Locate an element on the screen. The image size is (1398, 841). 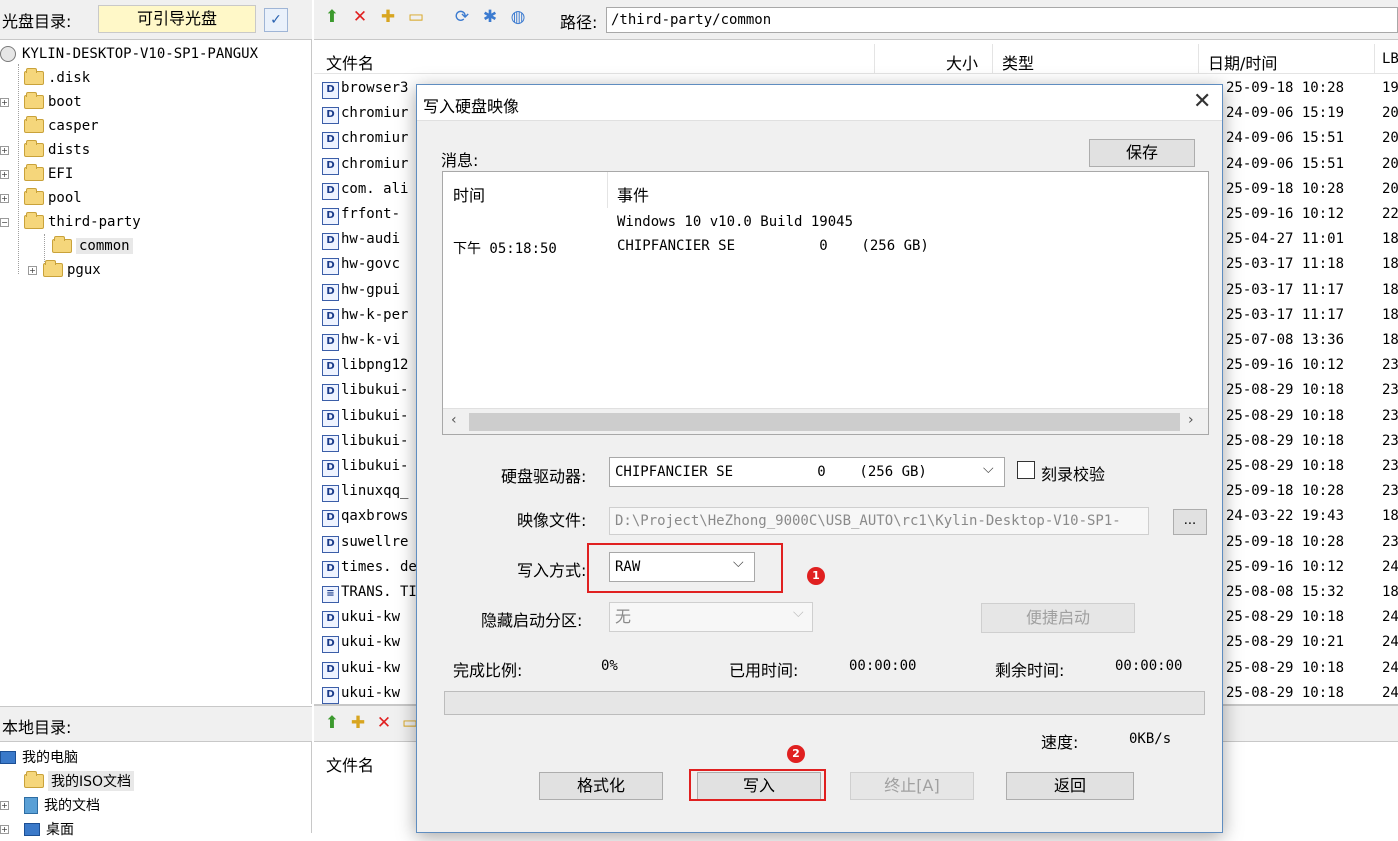
format-button: 格式化 is located at coordinates (601, 786).